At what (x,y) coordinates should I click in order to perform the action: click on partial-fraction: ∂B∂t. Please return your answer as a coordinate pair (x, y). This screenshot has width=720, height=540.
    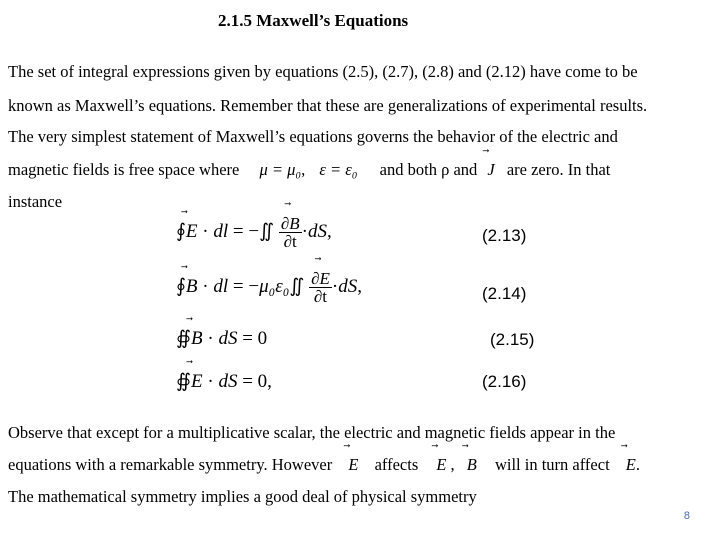
    Looking at the image, I should click on (290, 232).